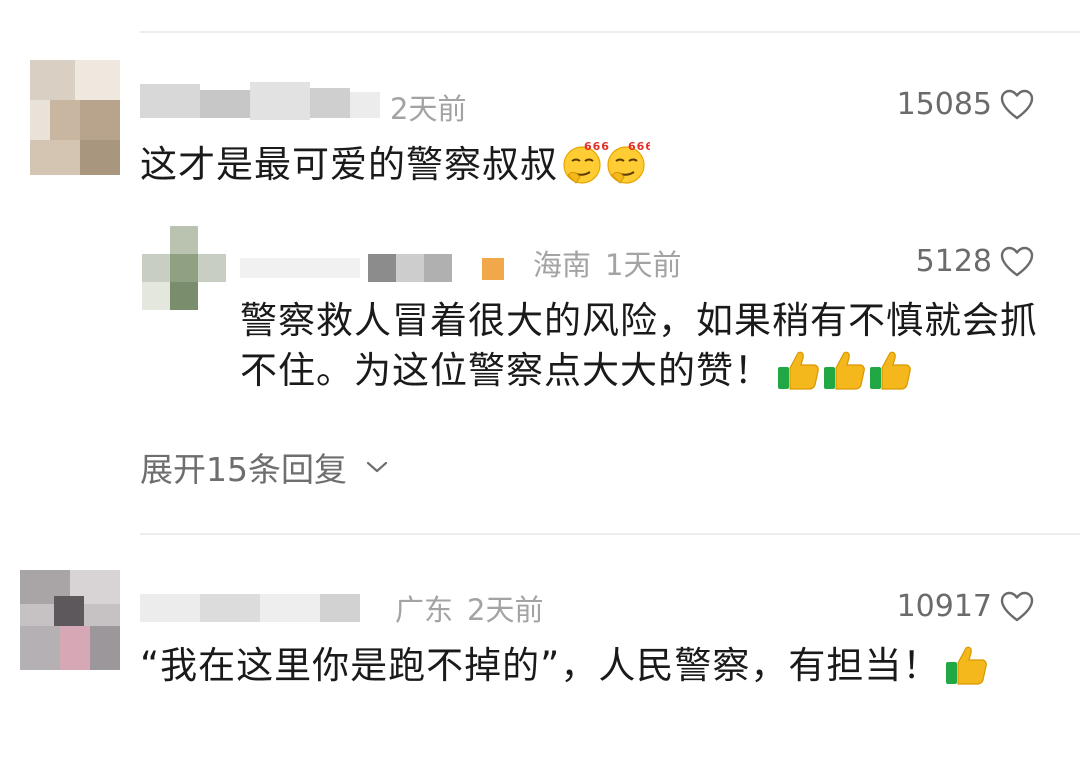 The height and width of the screenshot is (767, 1080). I want to click on reply-meta: 海南 1天前, so click(607, 263).